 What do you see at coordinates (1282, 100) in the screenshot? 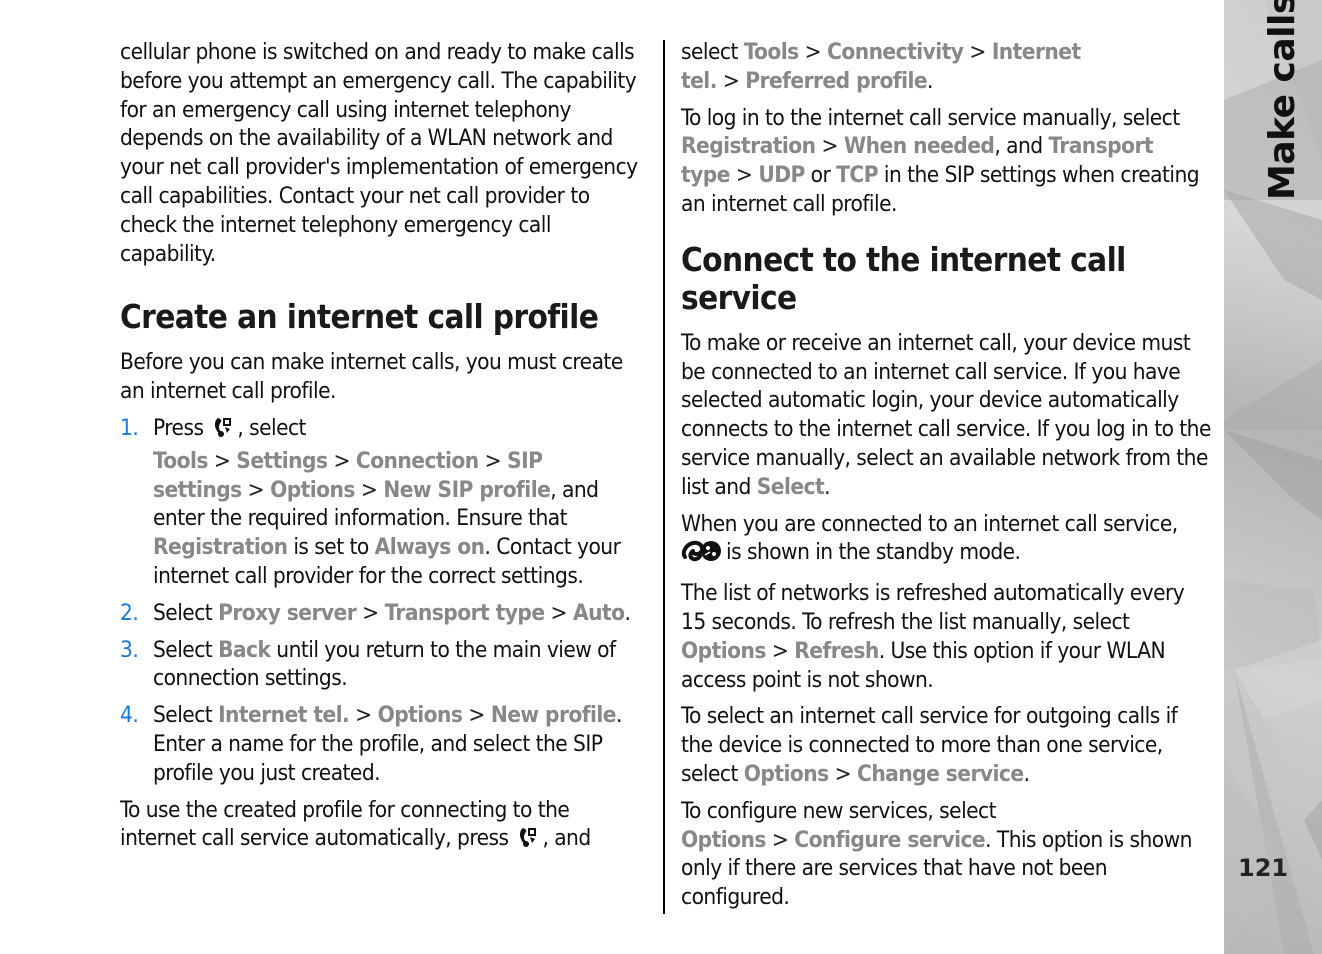
I see `chapter-title: Make calls` at bounding box center [1282, 100].